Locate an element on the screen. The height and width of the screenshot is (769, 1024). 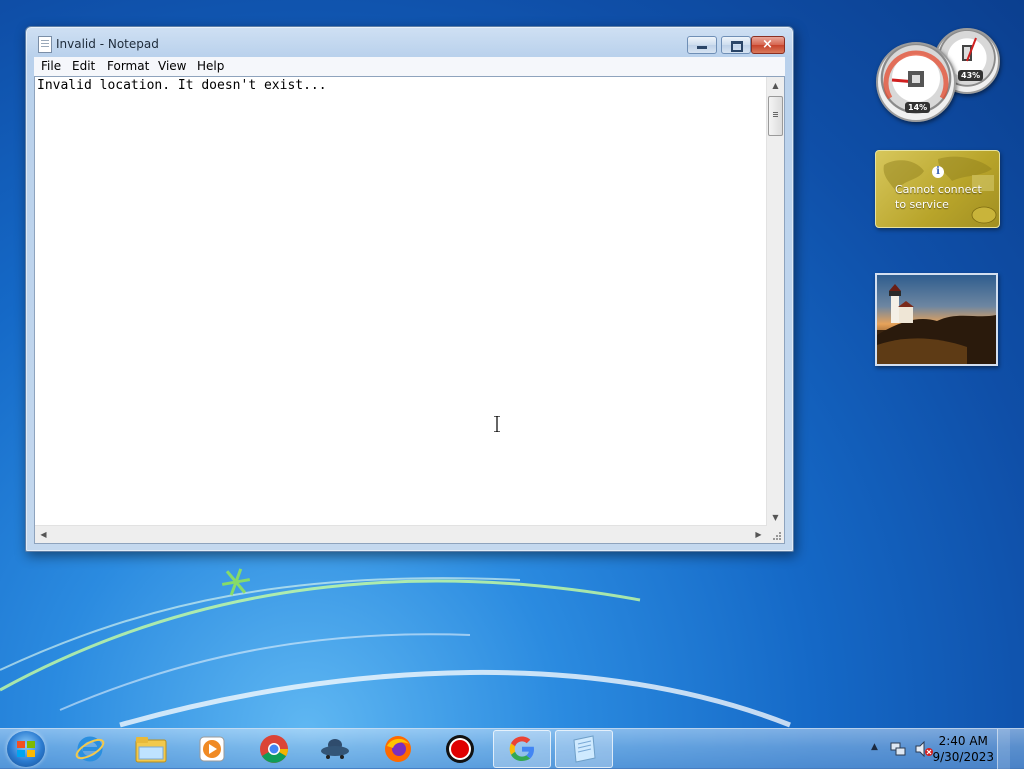
taskbar-windows-explorer is located at coordinates (151, 749).